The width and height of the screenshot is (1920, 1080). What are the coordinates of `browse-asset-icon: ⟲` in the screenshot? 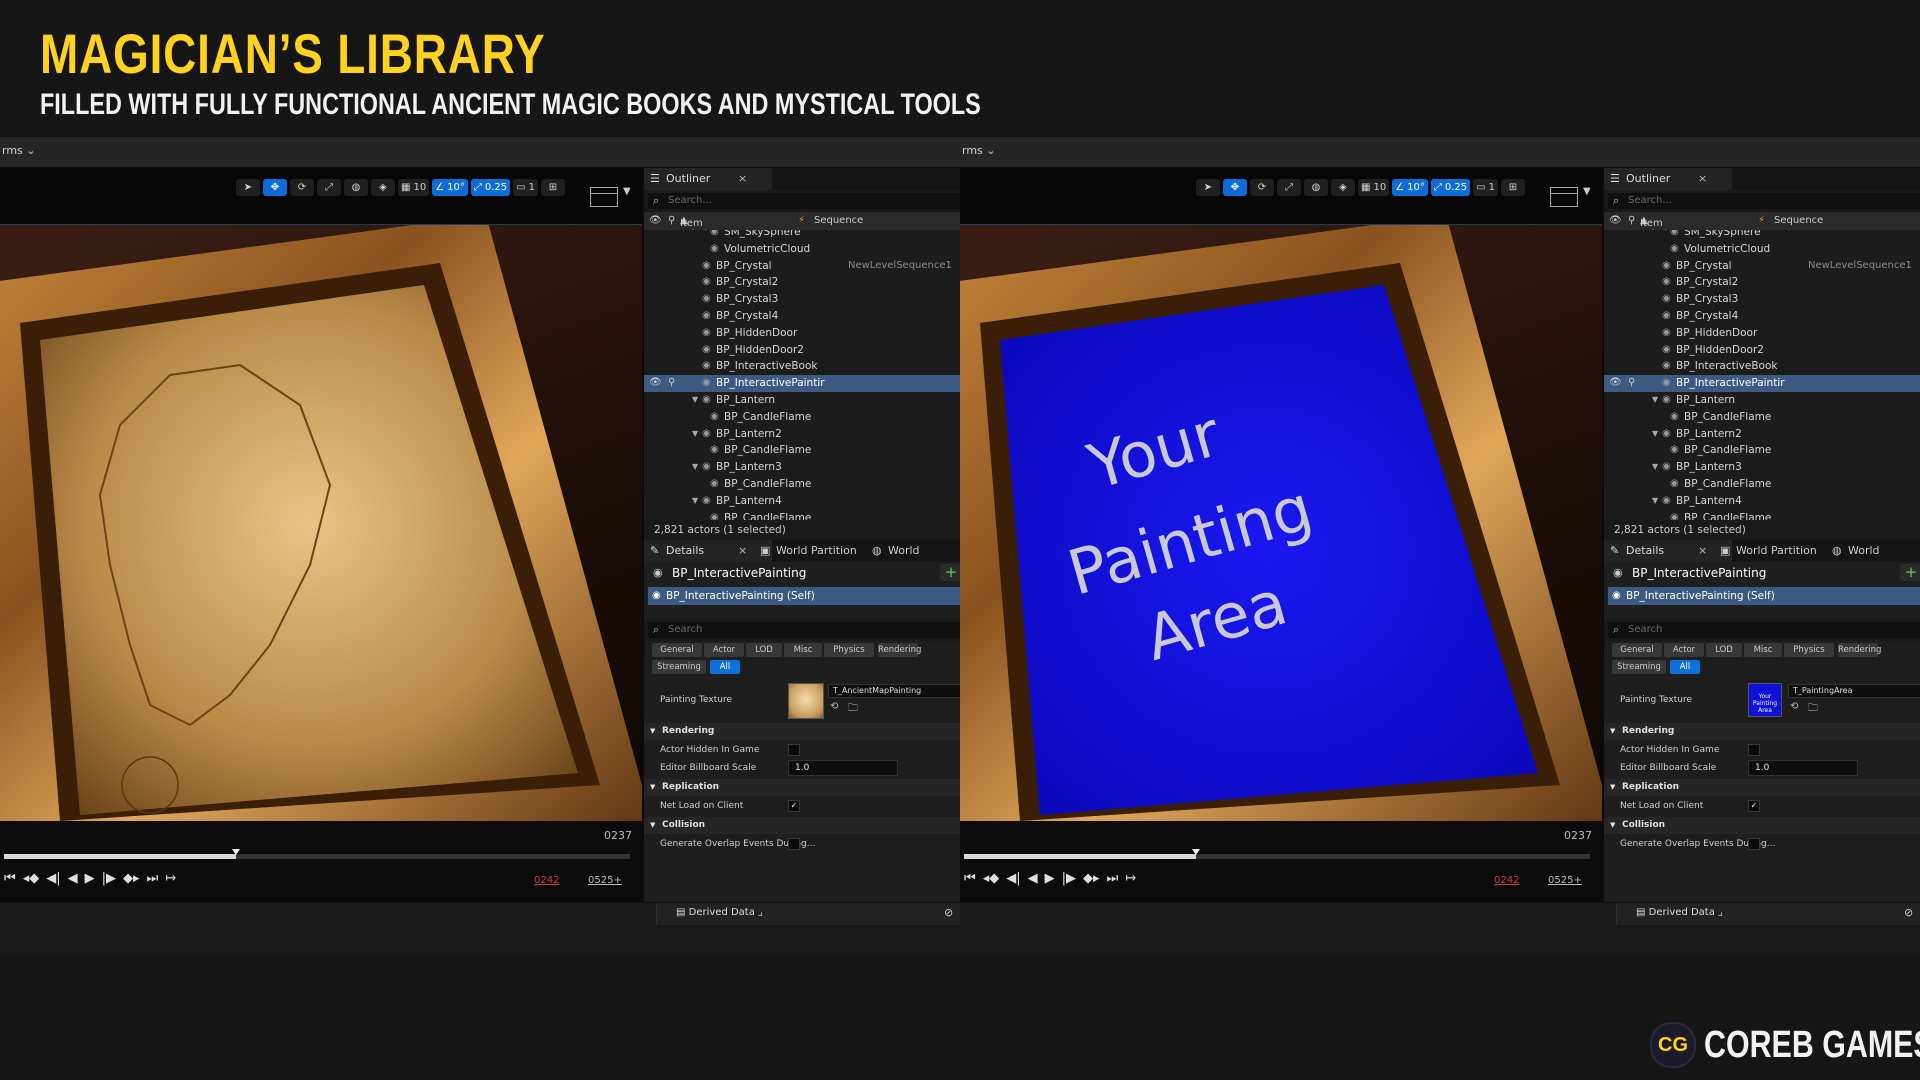 It's located at (834, 706).